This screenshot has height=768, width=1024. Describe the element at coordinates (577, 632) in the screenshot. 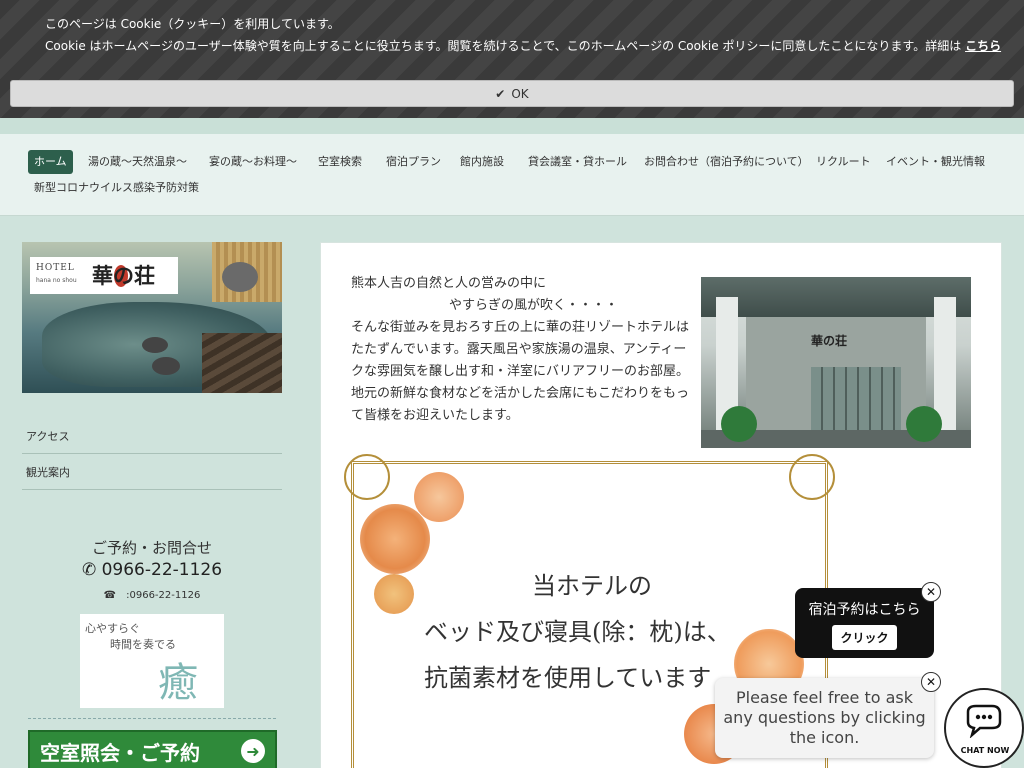

I see `notice-line-2: ベッド及び寝具(除：枕)は、` at that location.